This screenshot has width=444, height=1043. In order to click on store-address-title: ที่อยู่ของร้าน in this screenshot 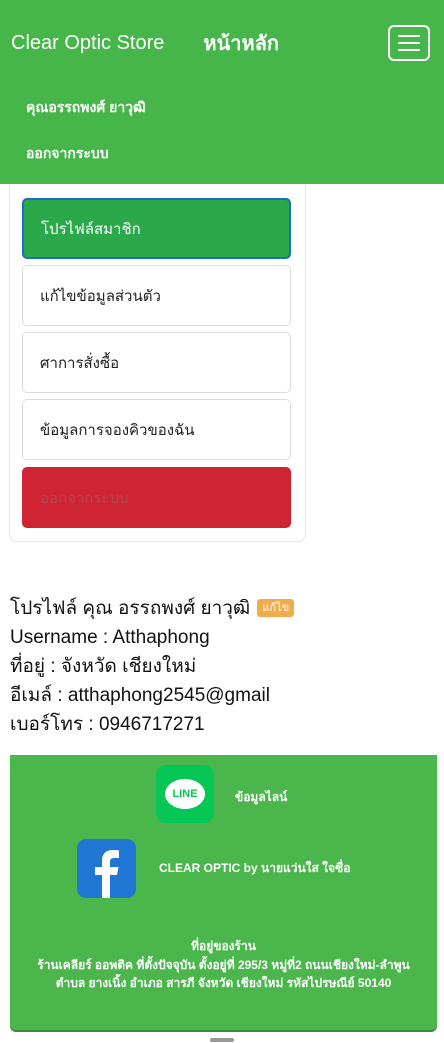, I will do `click(223, 946)`.